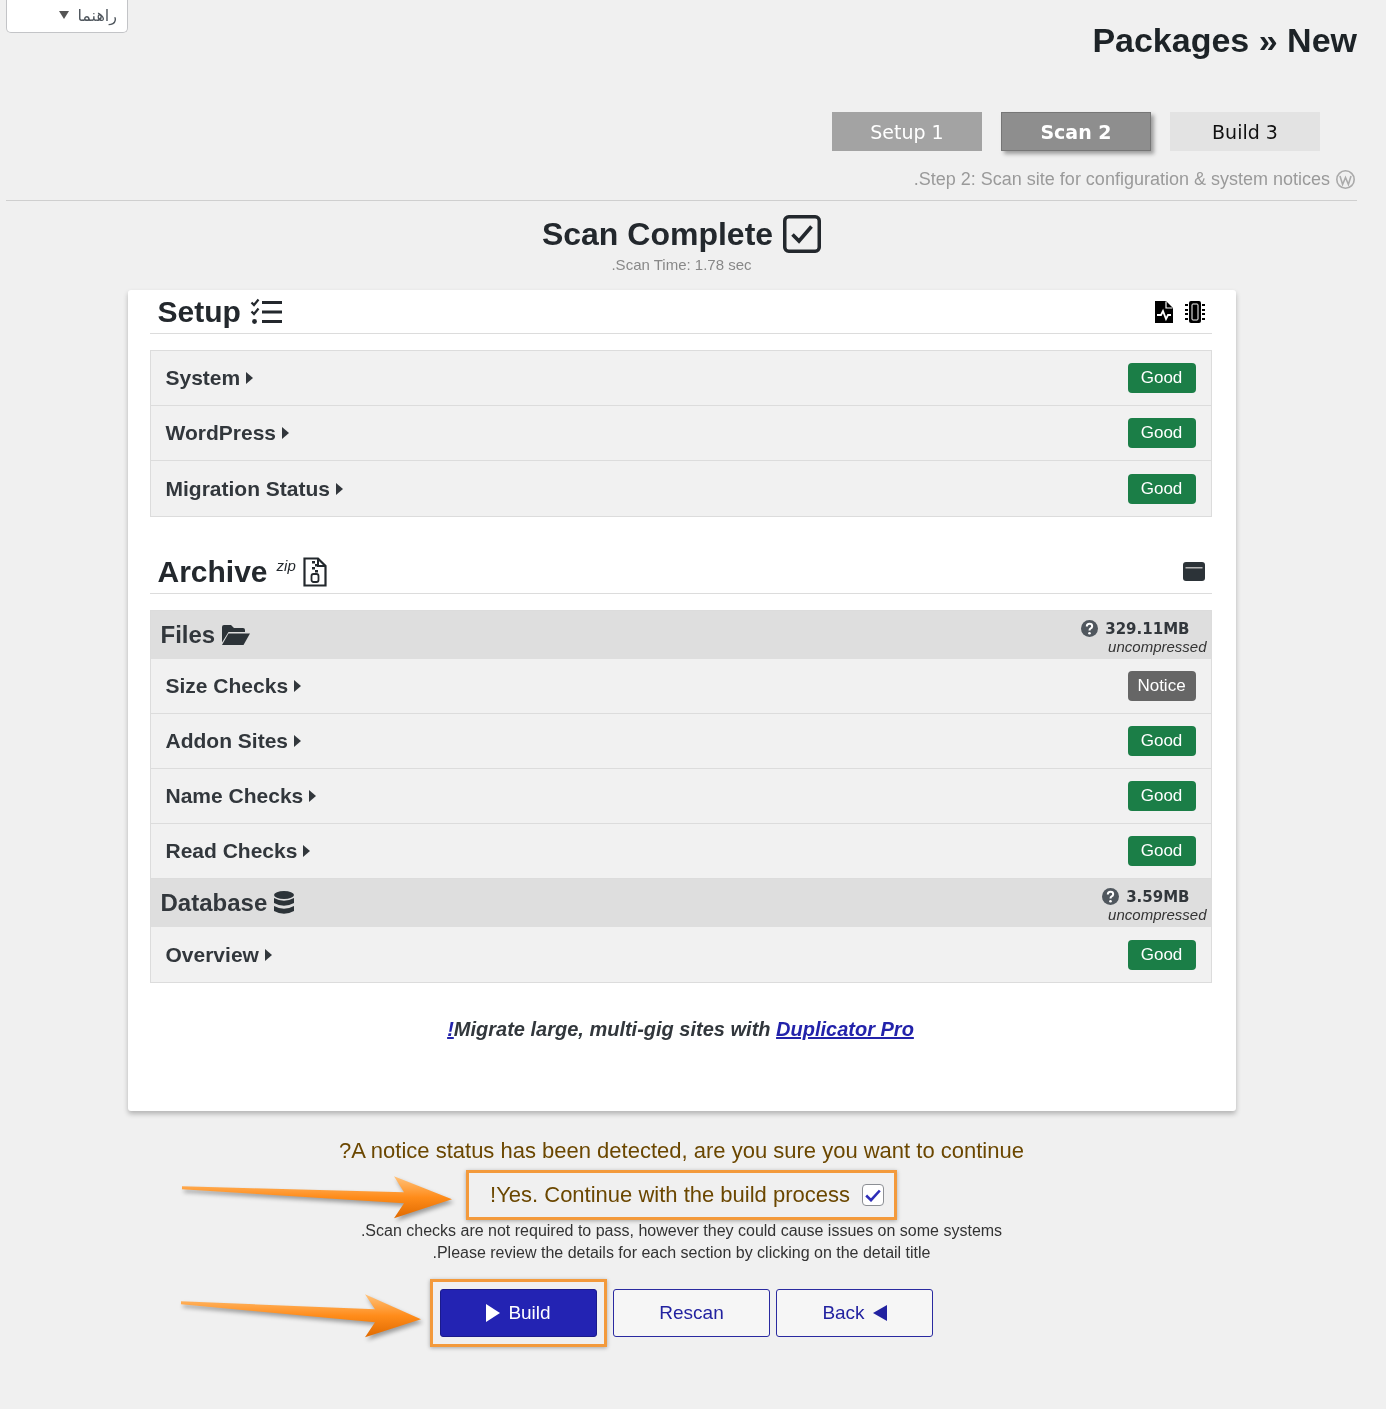 The width and height of the screenshot is (1386, 1409). Describe the element at coordinates (254, 488) in the screenshot. I see `check-title: Migration Status` at that location.